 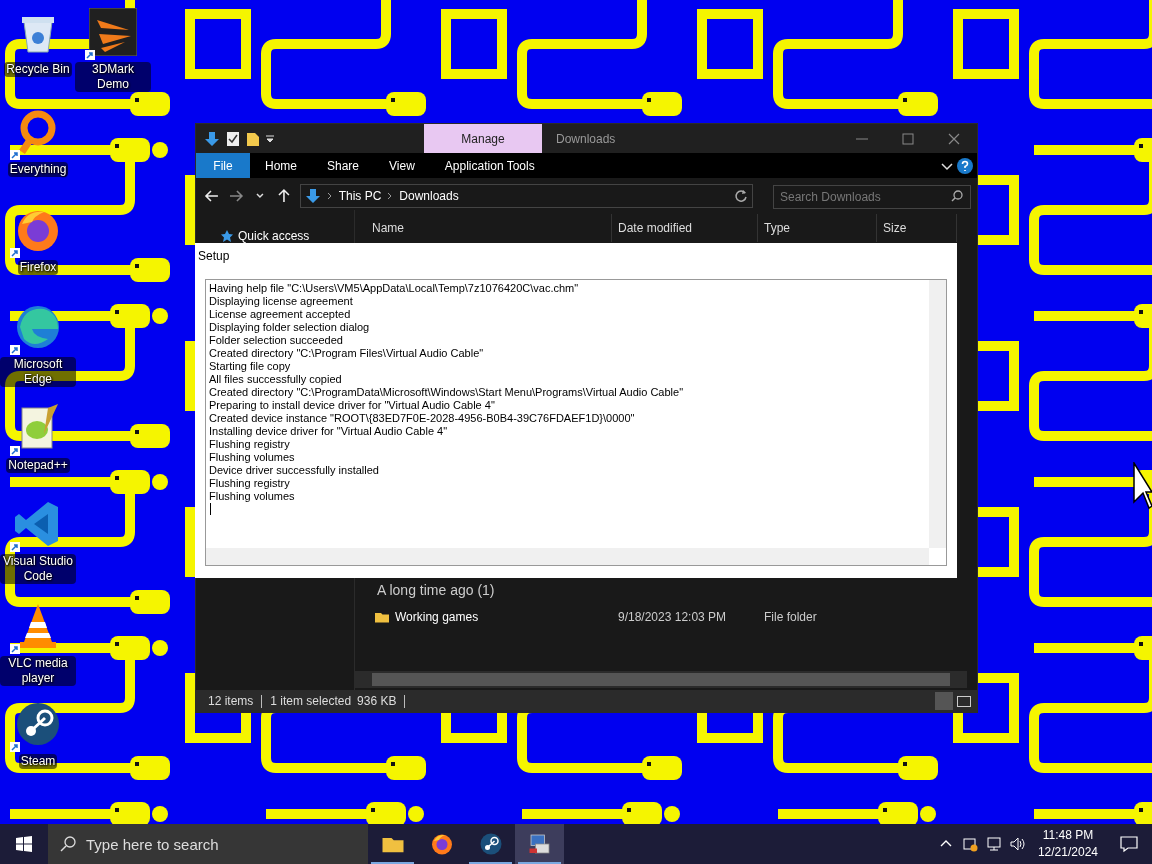 I want to click on column-header: Size, so click(x=917, y=228).